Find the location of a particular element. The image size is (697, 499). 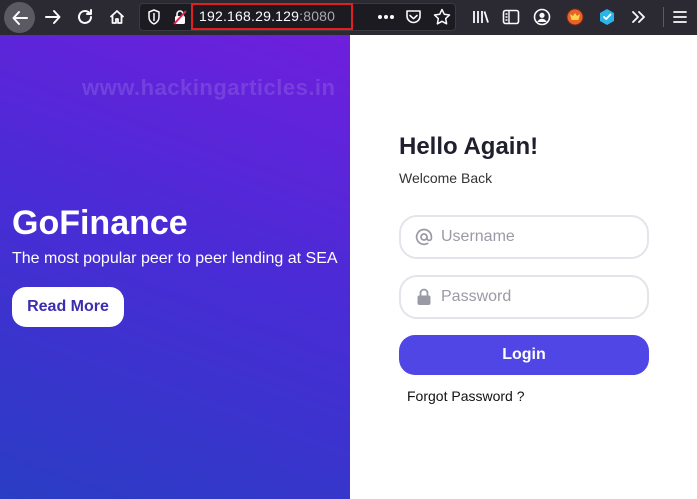

pocket-button is located at coordinates (413, 17).